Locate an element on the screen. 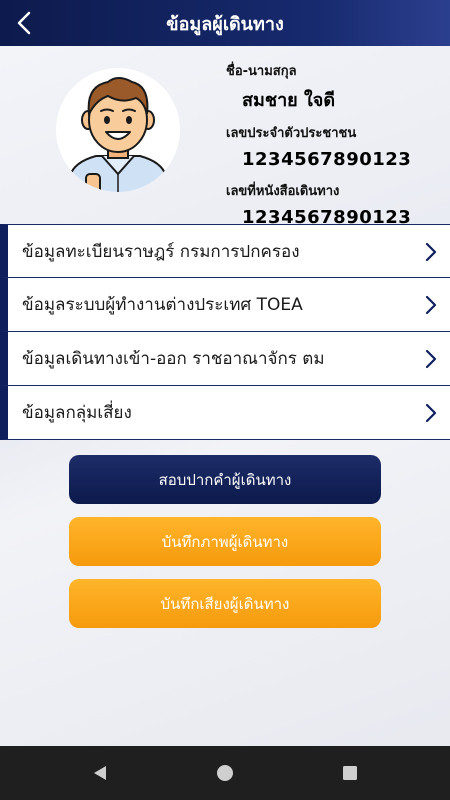  name-value: สมชาย ใจดี is located at coordinates (289, 100).